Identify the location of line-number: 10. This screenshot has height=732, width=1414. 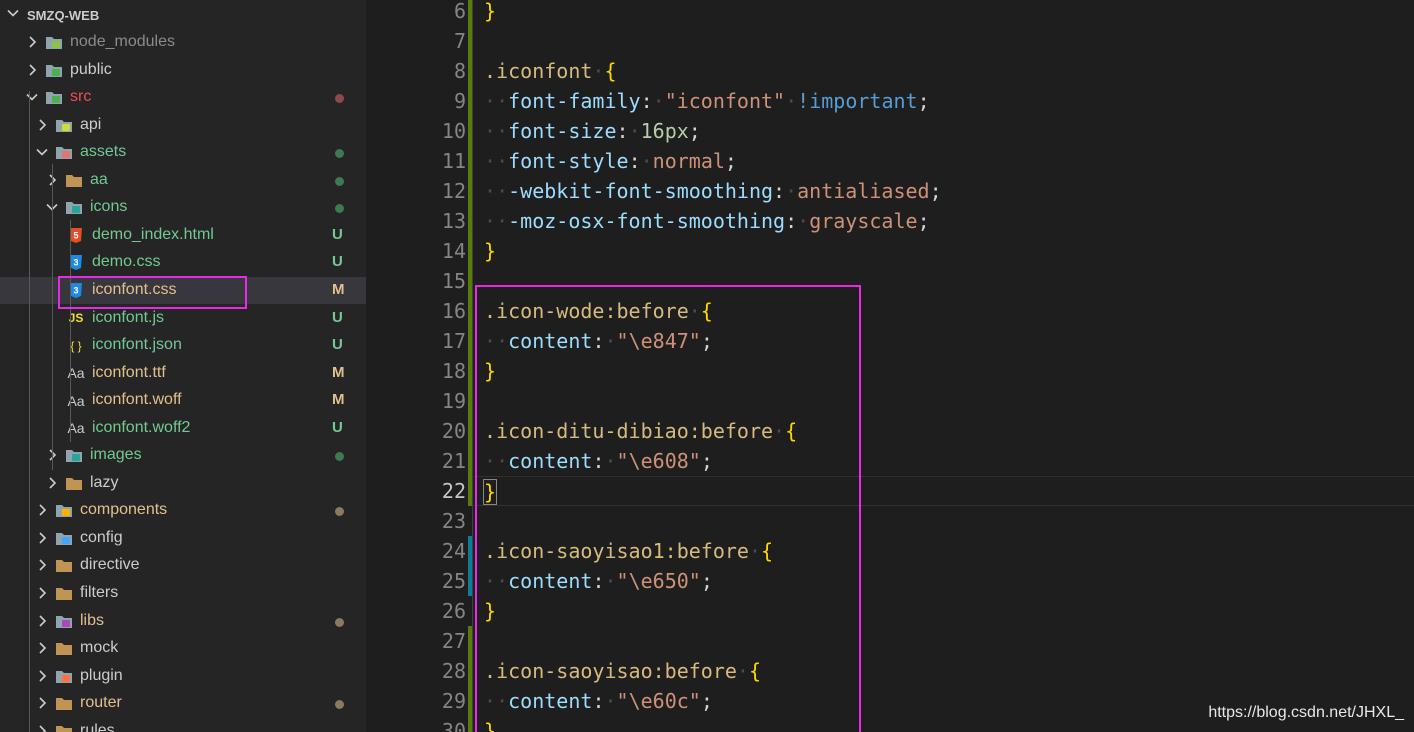
(453, 131).